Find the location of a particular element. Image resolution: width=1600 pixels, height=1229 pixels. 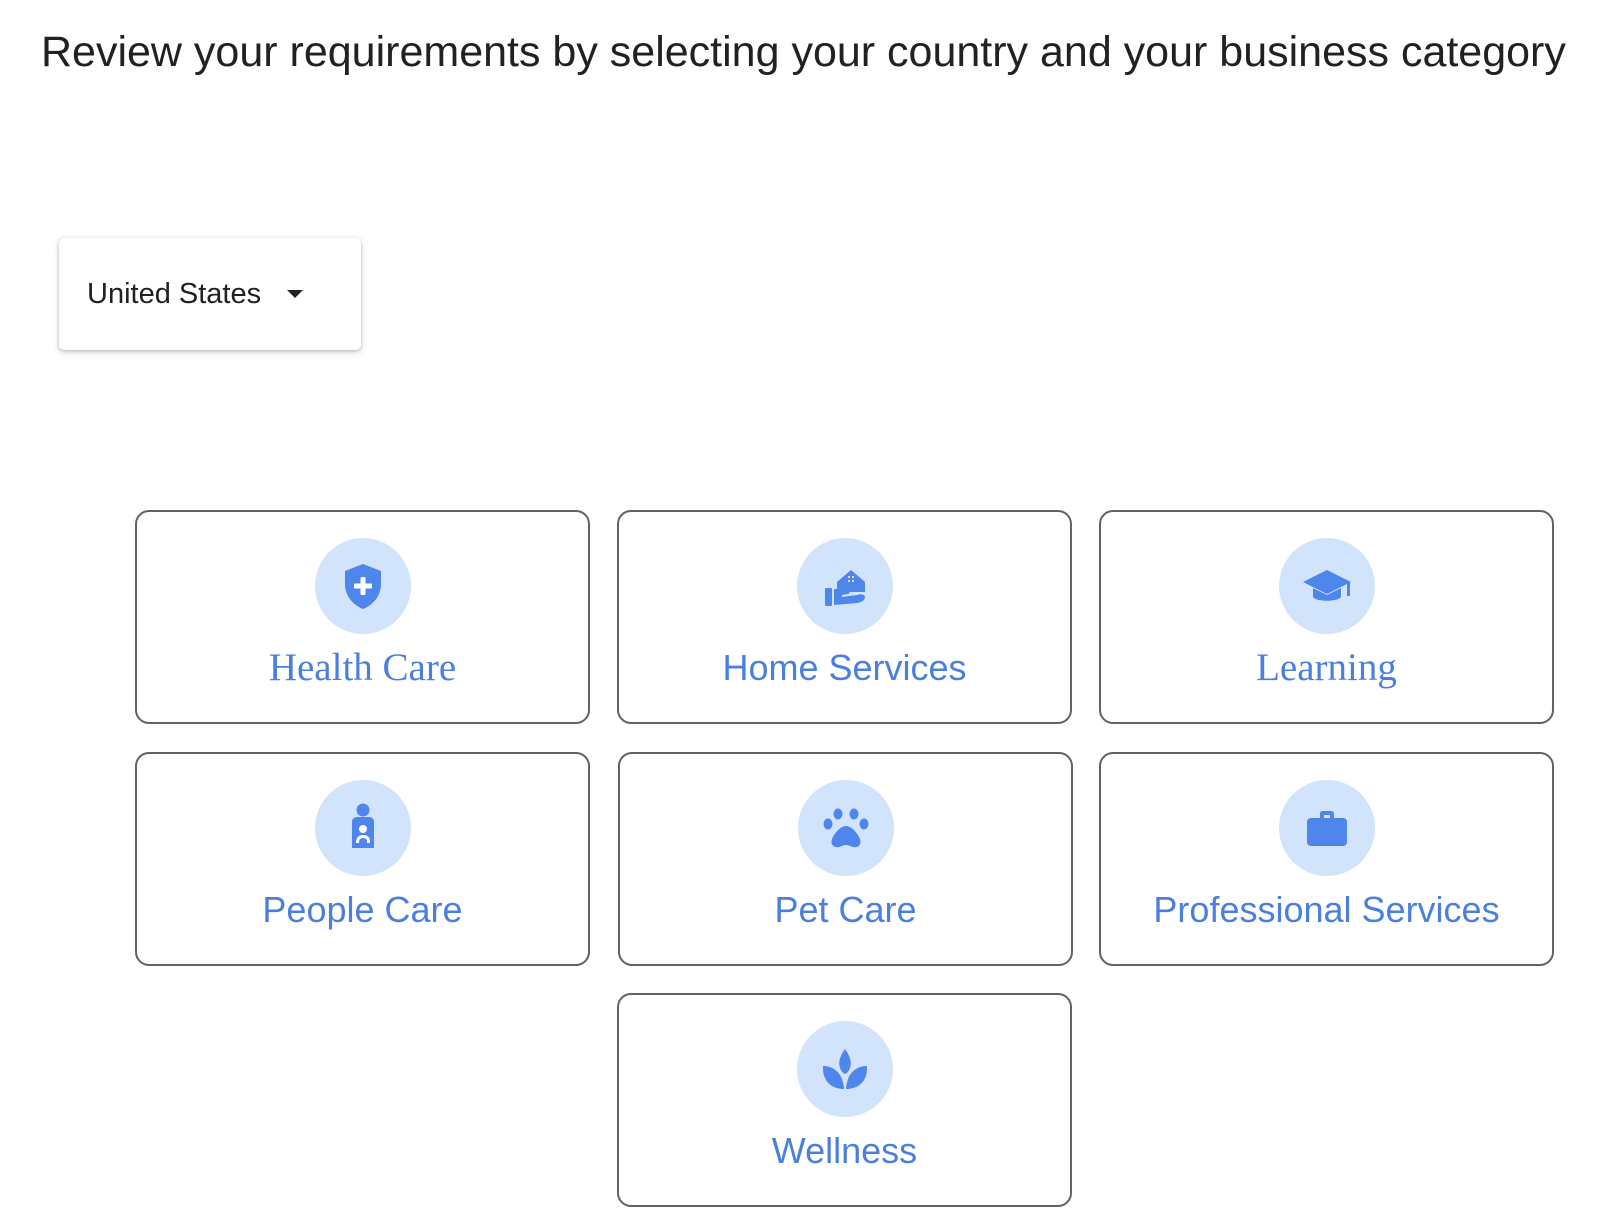

category-card-pet-care: Pet Care is located at coordinates (845, 859).